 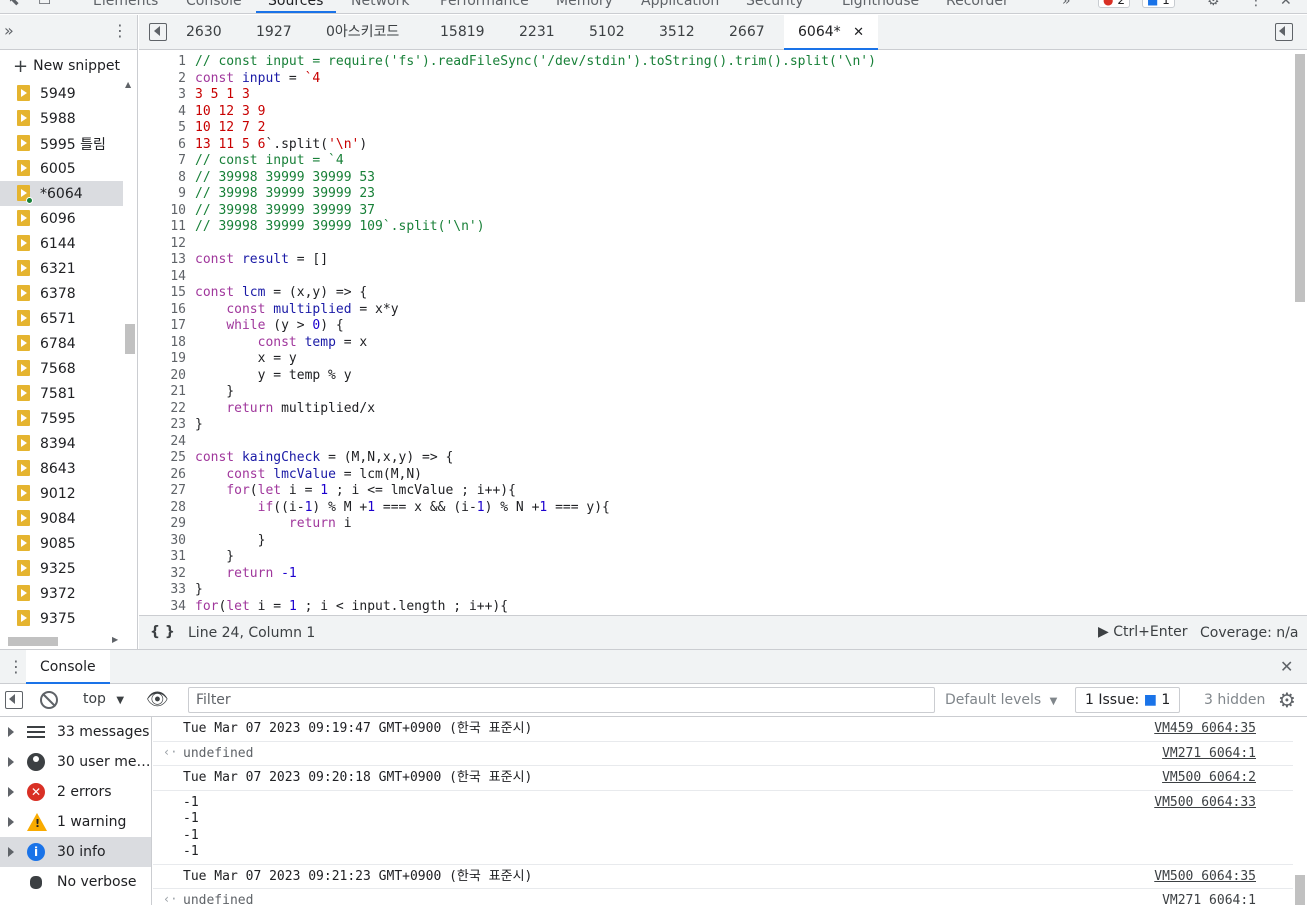 I want to click on tab-console: Console, so click(x=214, y=4).